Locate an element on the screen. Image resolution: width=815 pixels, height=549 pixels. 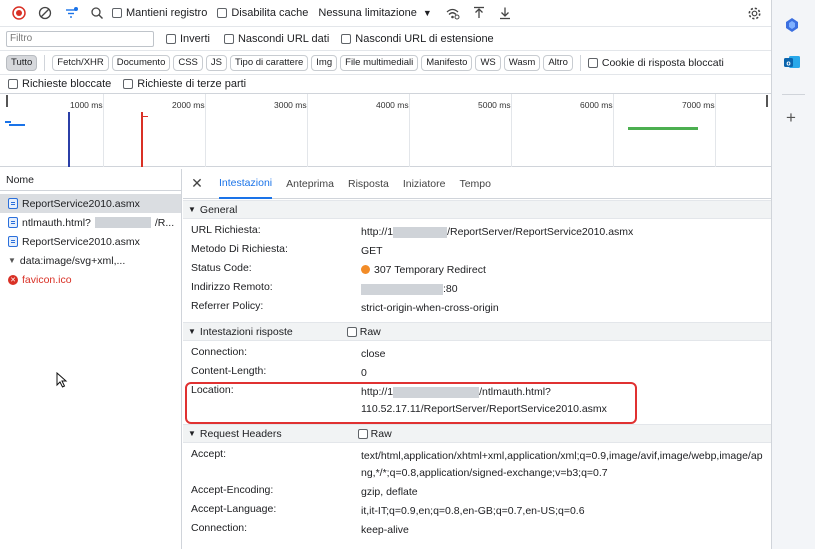
timeline-tick-label: 5000 ms is located at coordinates (494, 105).